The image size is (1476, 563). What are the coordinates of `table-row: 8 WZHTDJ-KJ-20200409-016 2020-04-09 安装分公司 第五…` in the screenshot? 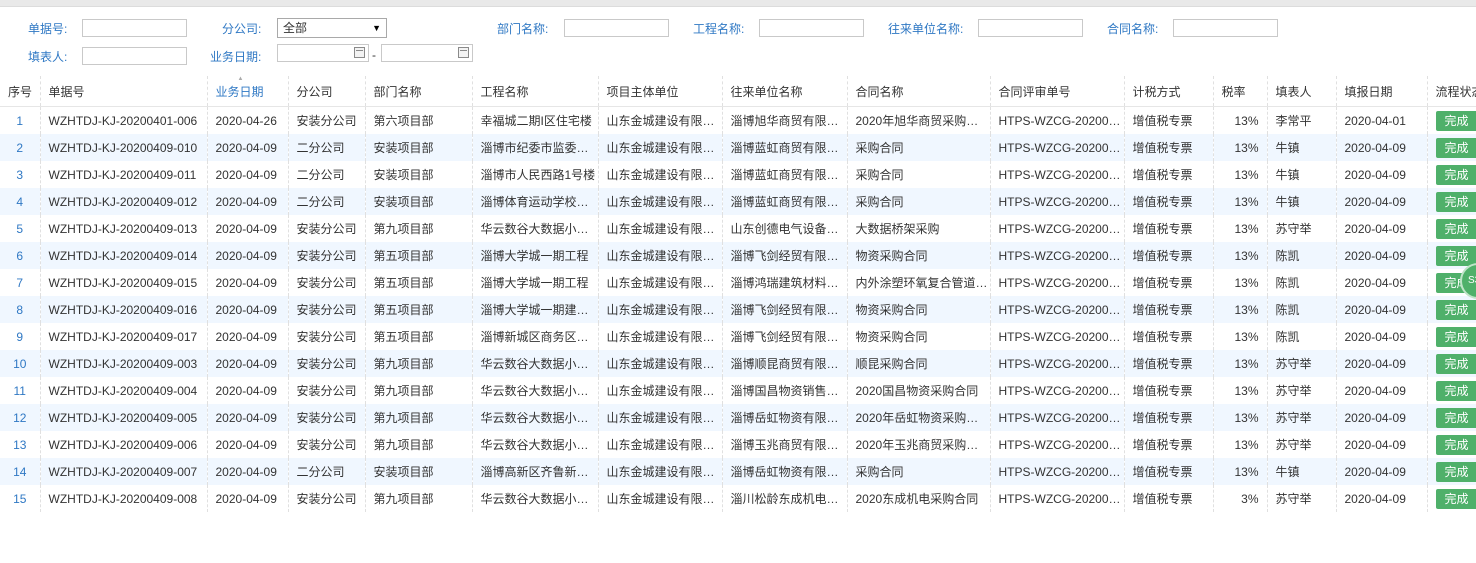 It's located at (738, 309).